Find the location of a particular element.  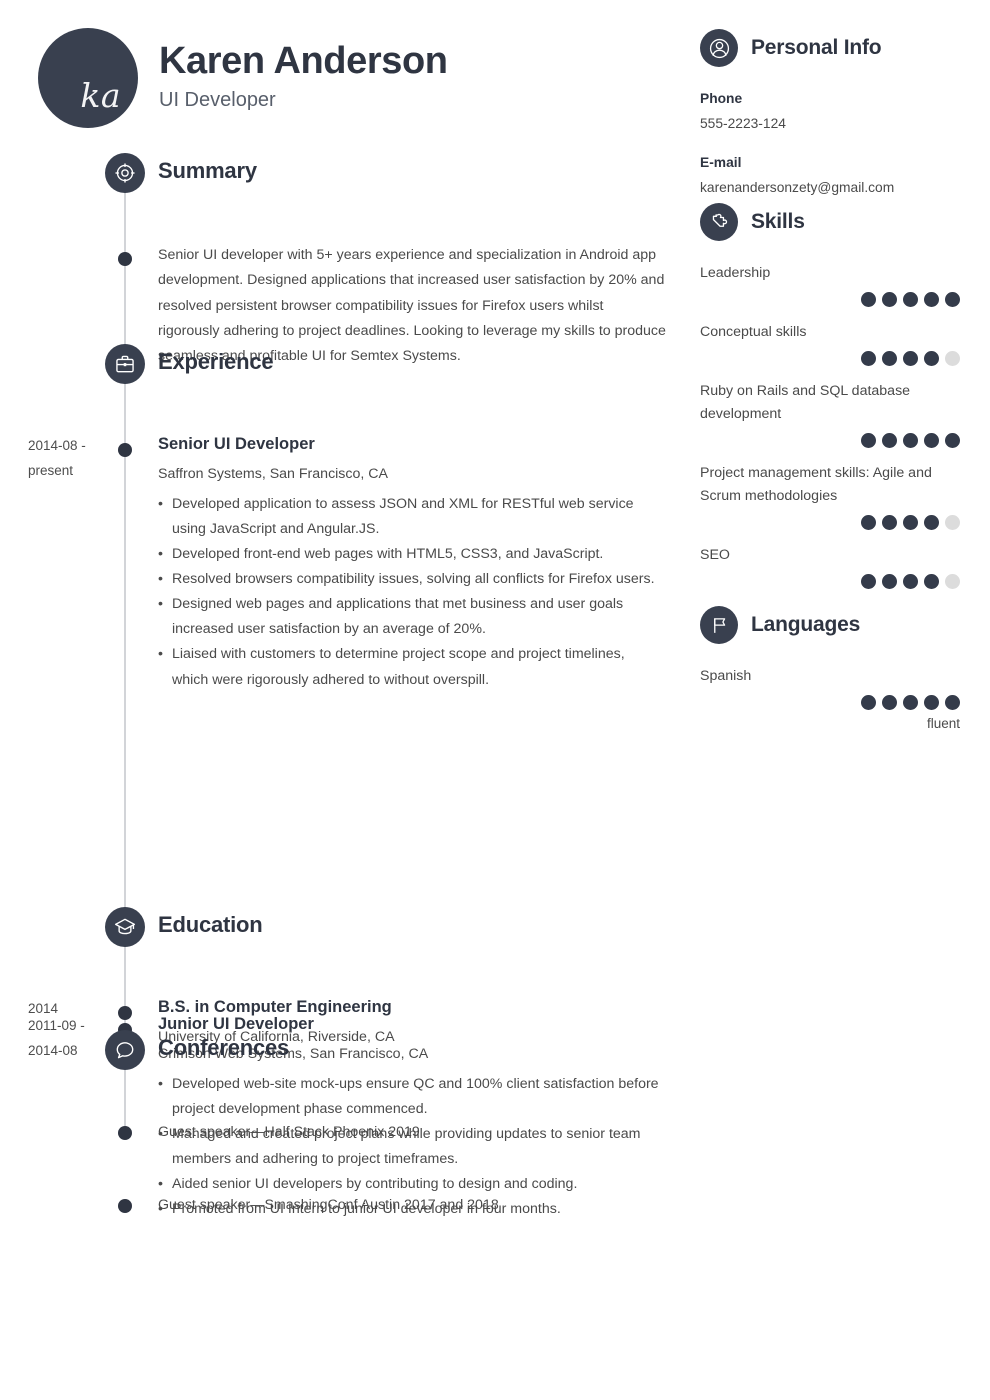

info-field: Phone 555-2223-124 is located at coordinates (845, 111).